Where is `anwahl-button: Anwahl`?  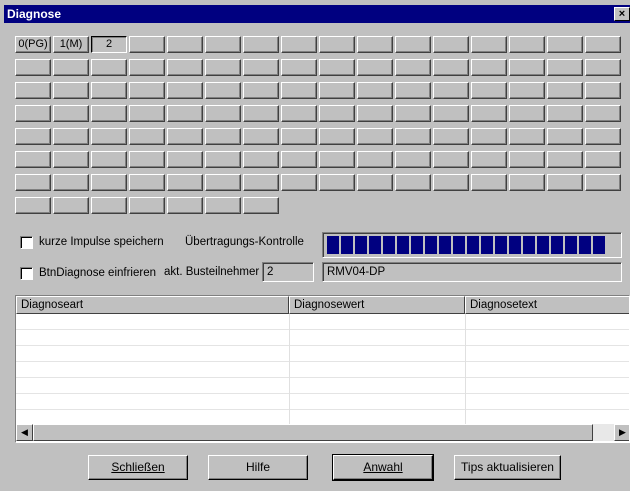 anwahl-button: Anwahl is located at coordinates (383, 467).